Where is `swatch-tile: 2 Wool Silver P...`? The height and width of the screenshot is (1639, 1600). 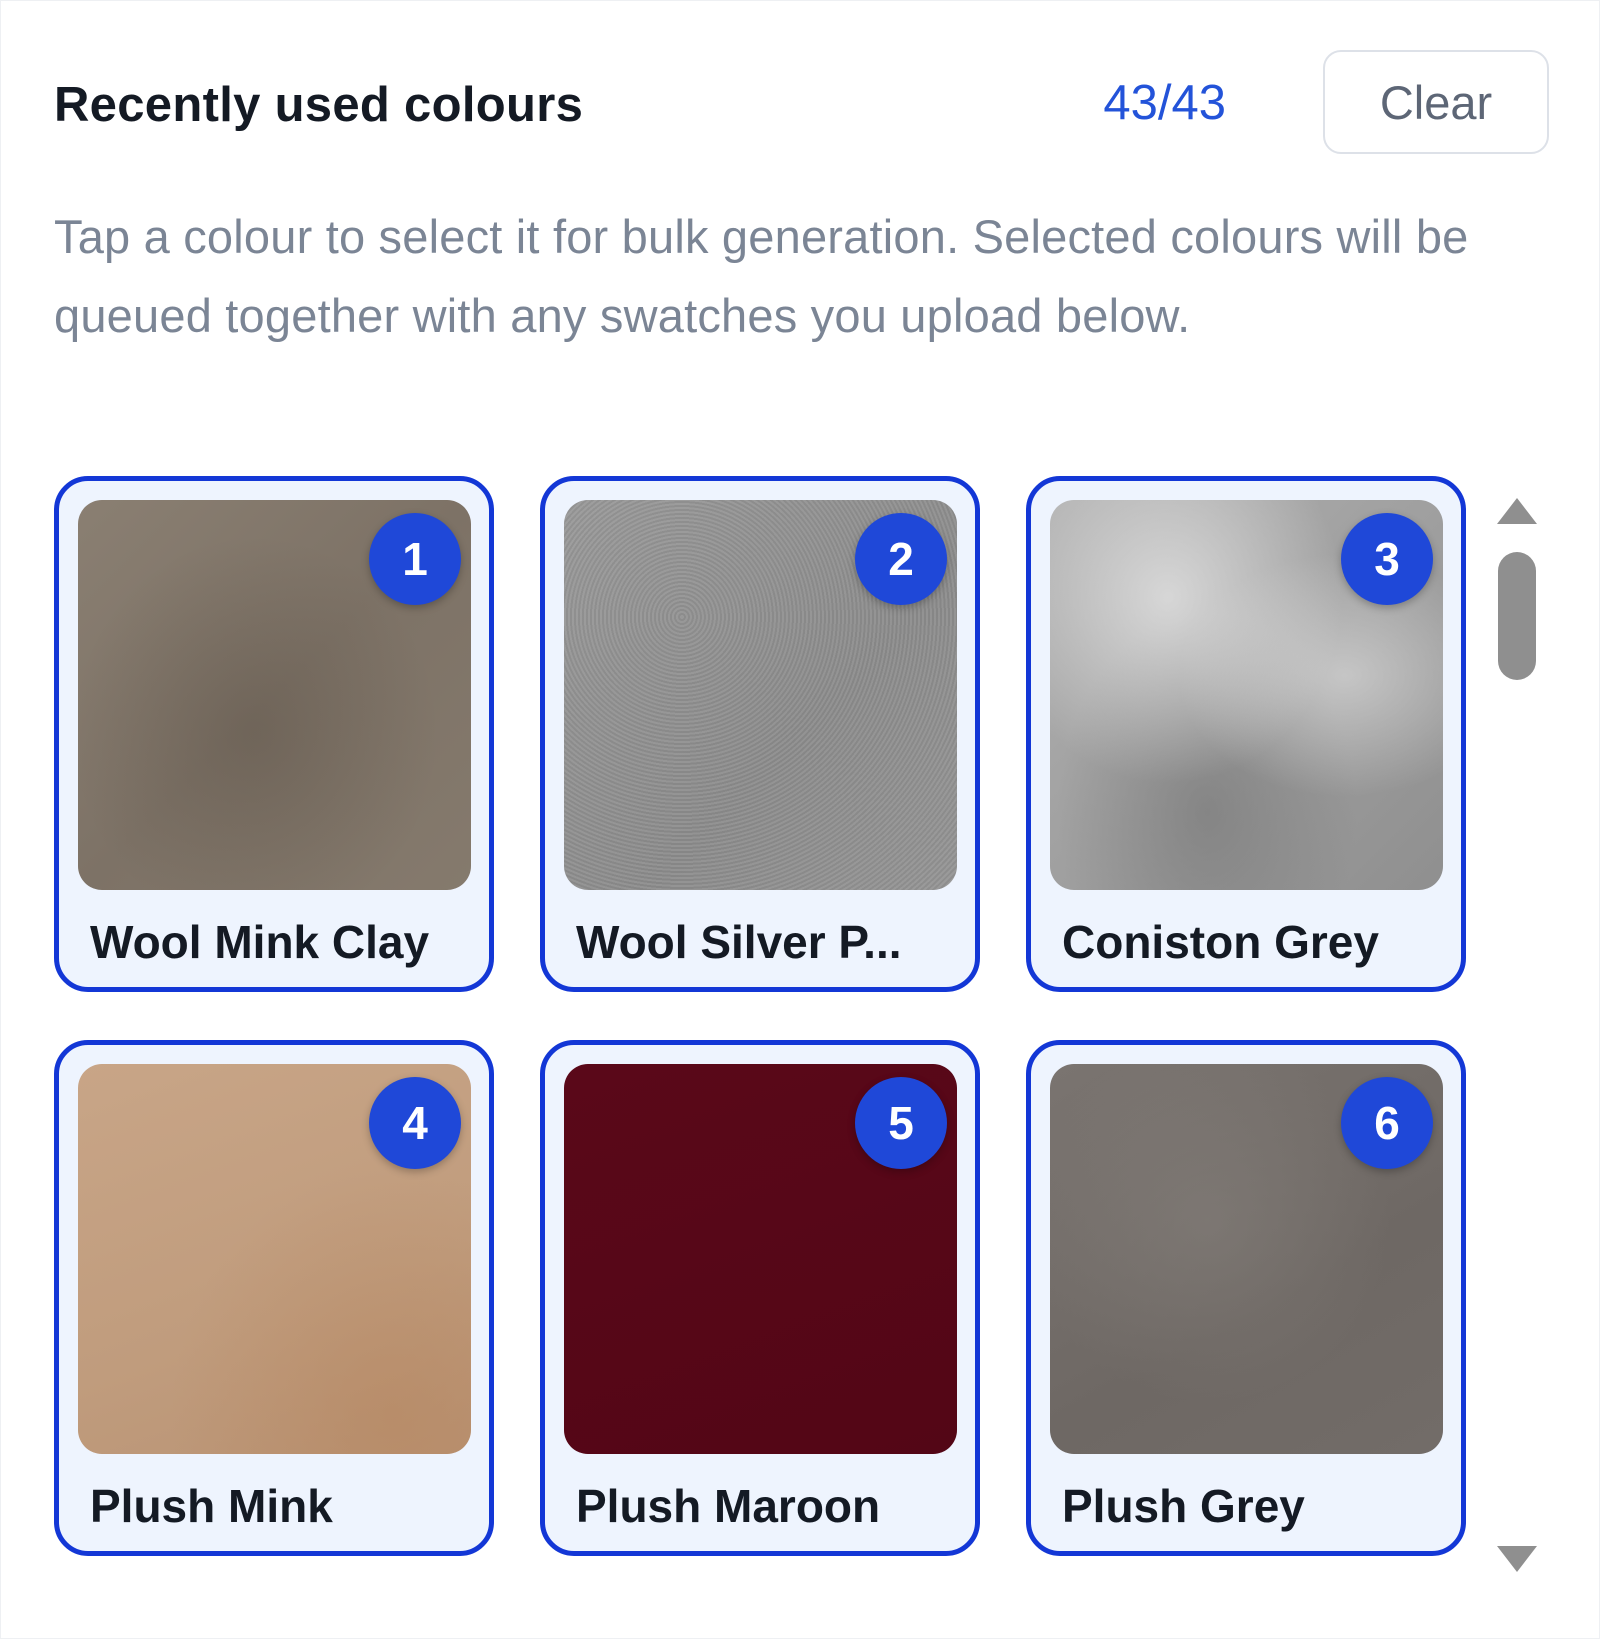 swatch-tile: 2 Wool Silver P... is located at coordinates (760, 734).